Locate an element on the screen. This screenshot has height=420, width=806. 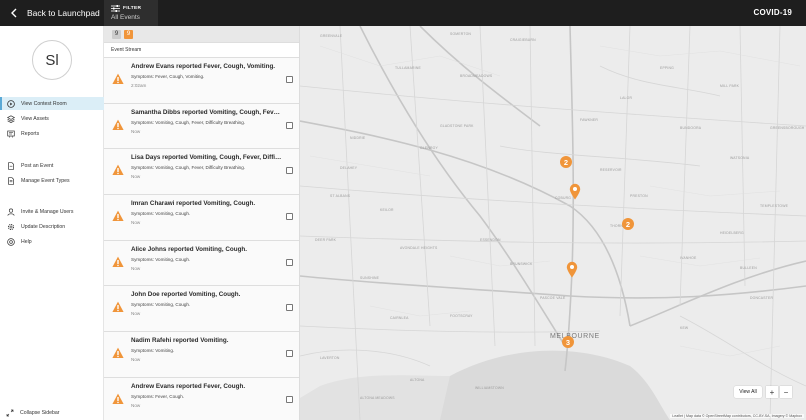
event-symptoms: Symptoms: Vomiting, Cough. is located at coordinates (161, 305).